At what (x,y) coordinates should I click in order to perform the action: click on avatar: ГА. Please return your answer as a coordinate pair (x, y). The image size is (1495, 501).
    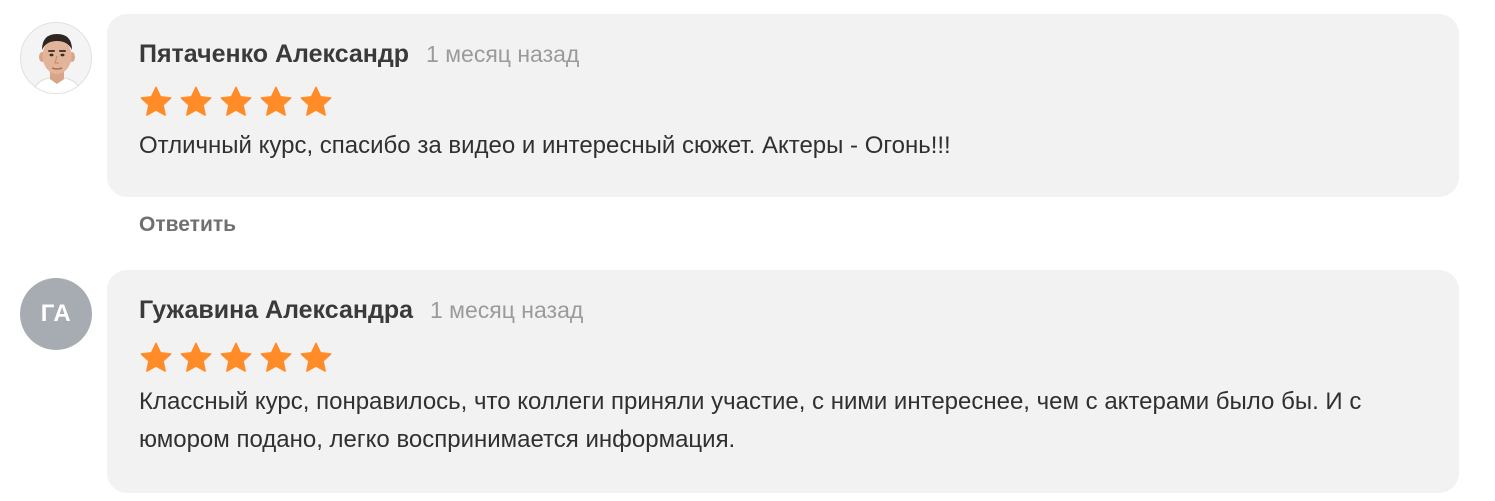
    Looking at the image, I should click on (56, 314).